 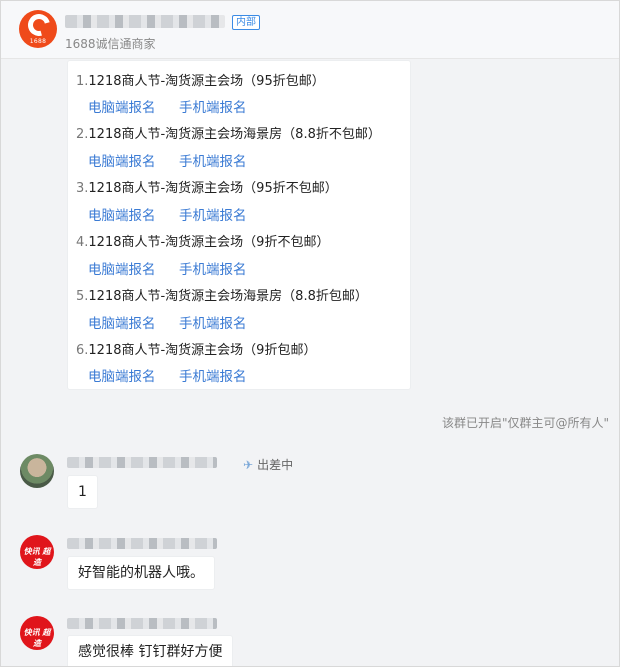 I want to click on system-notice: 该群已开启"仅群主可@所有人", so click(x=525, y=423).